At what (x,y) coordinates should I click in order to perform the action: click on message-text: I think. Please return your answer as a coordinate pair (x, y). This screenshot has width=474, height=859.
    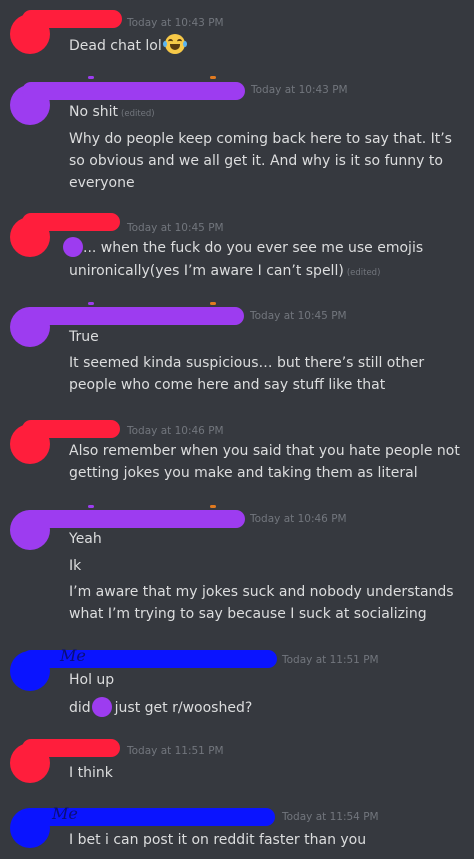
    Looking at the image, I should click on (91, 773).